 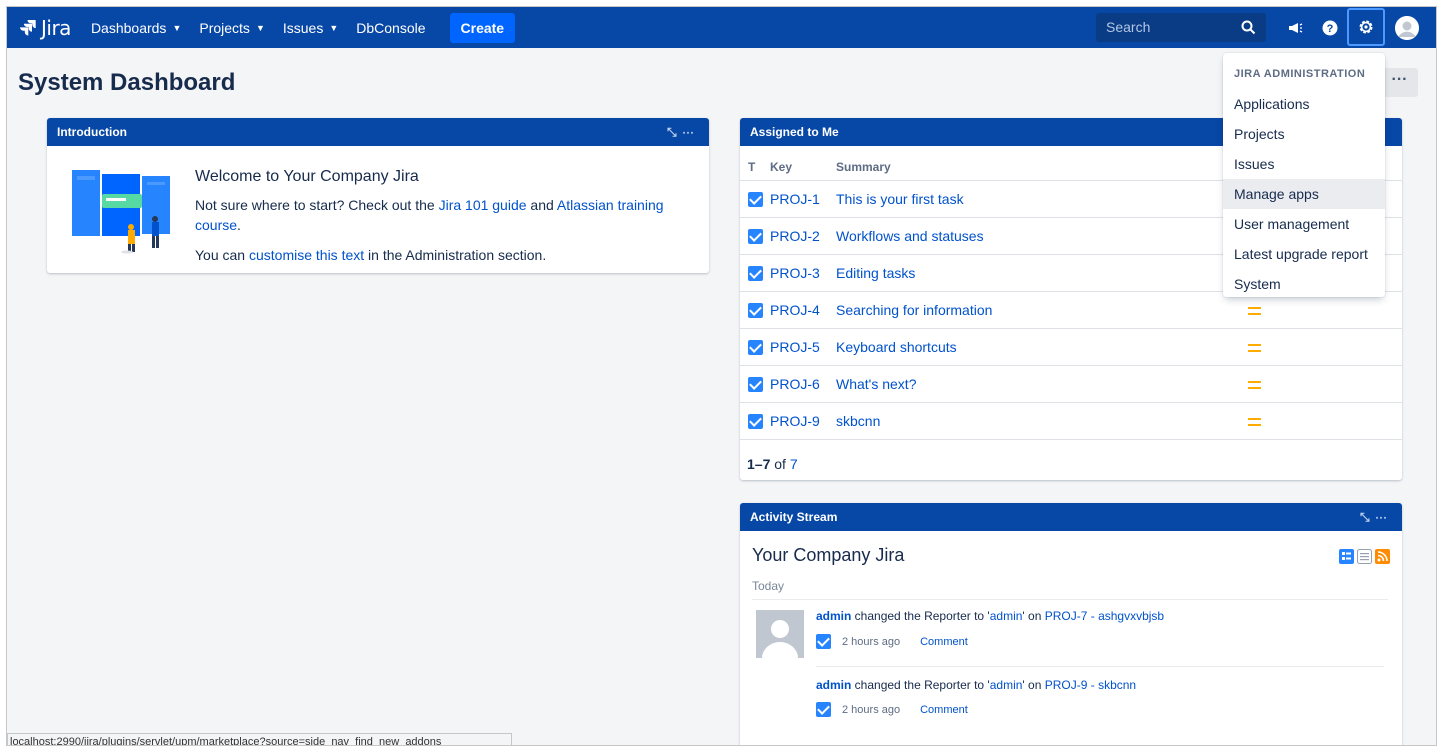 I want to click on help-icon: ?, so click(x=1330, y=27).